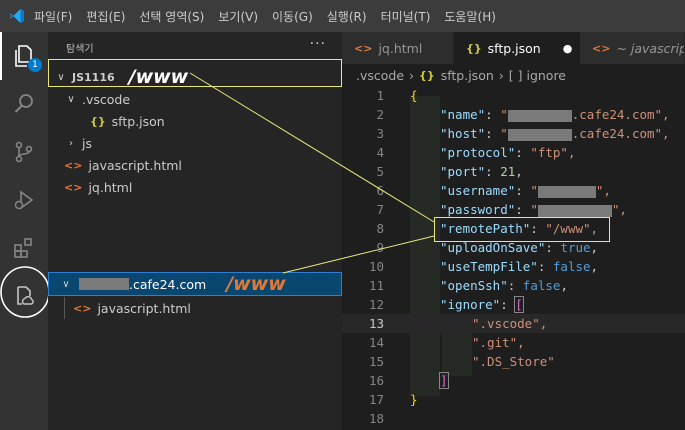 This screenshot has width=685, height=430. What do you see at coordinates (470, 16) in the screenshot?
I see `menu-help: 도움말(H)` at bounding box center [470, 16].